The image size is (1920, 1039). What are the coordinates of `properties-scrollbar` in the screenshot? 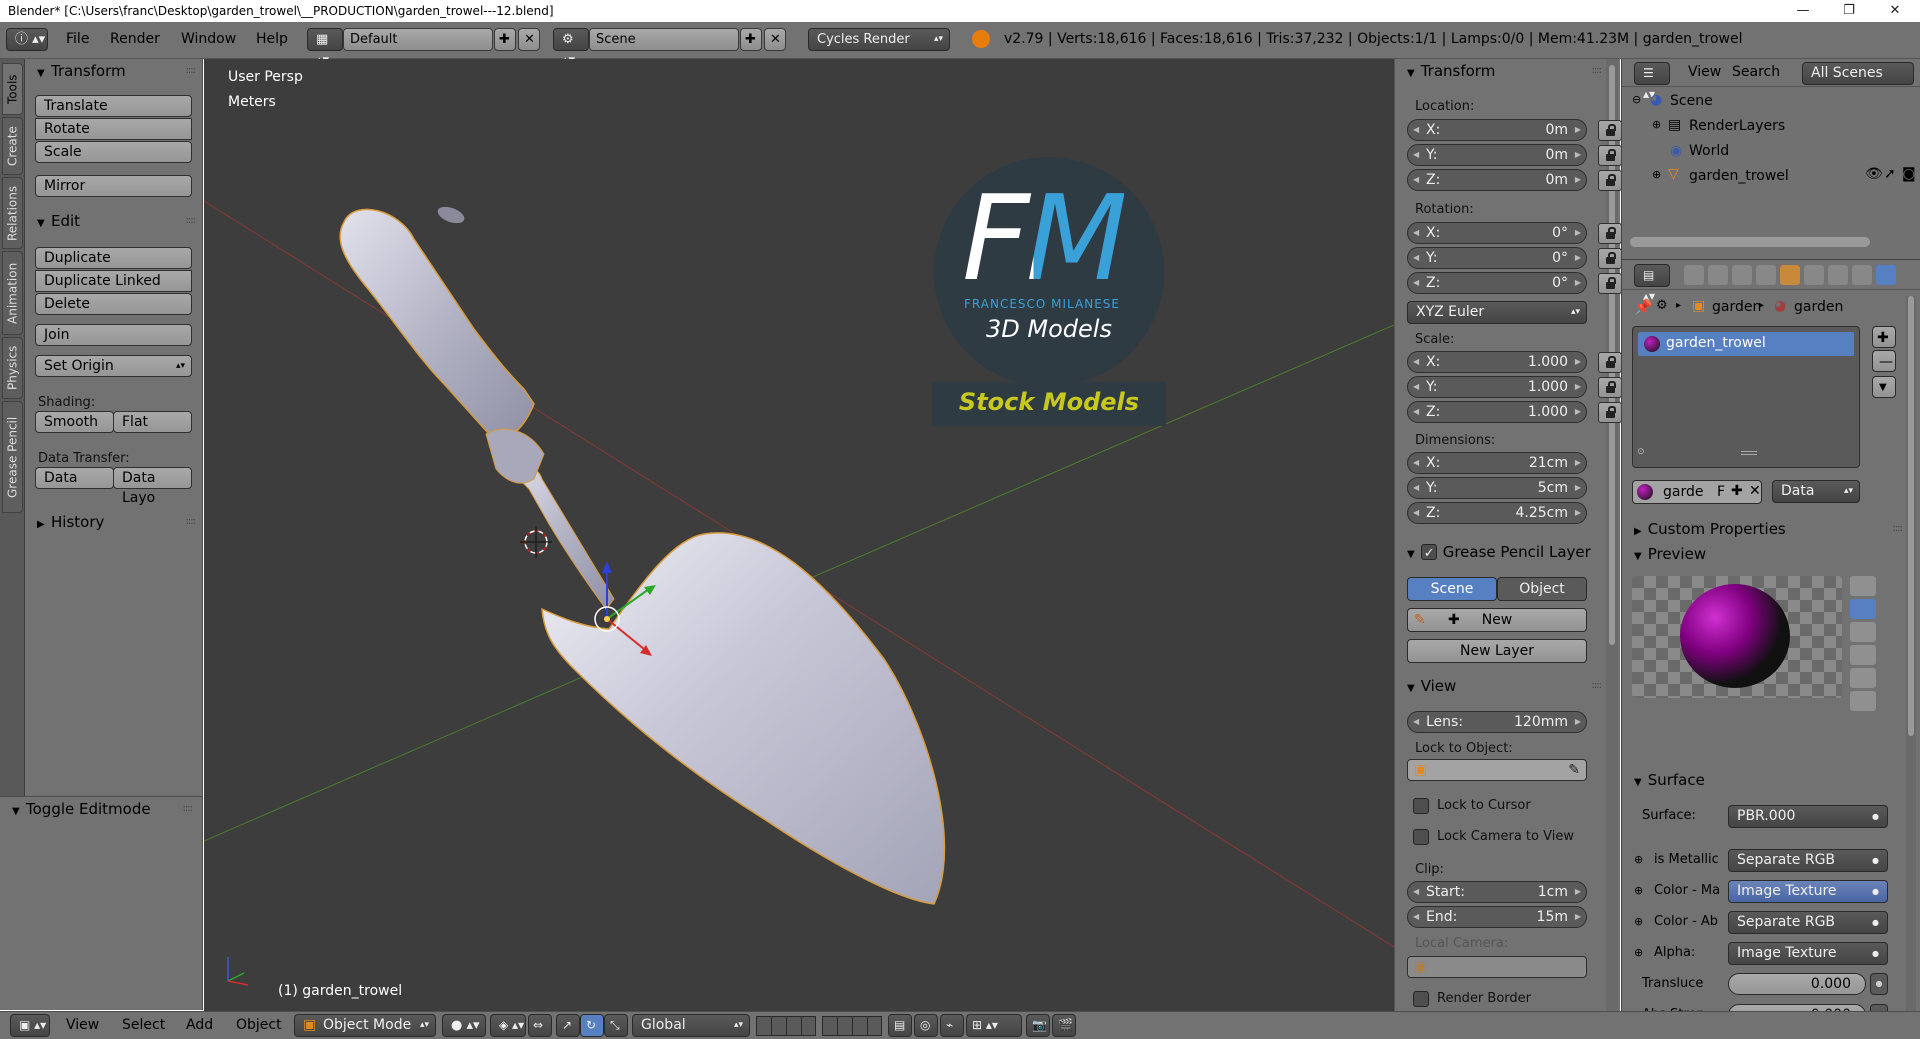 It's located at (1911, 661).